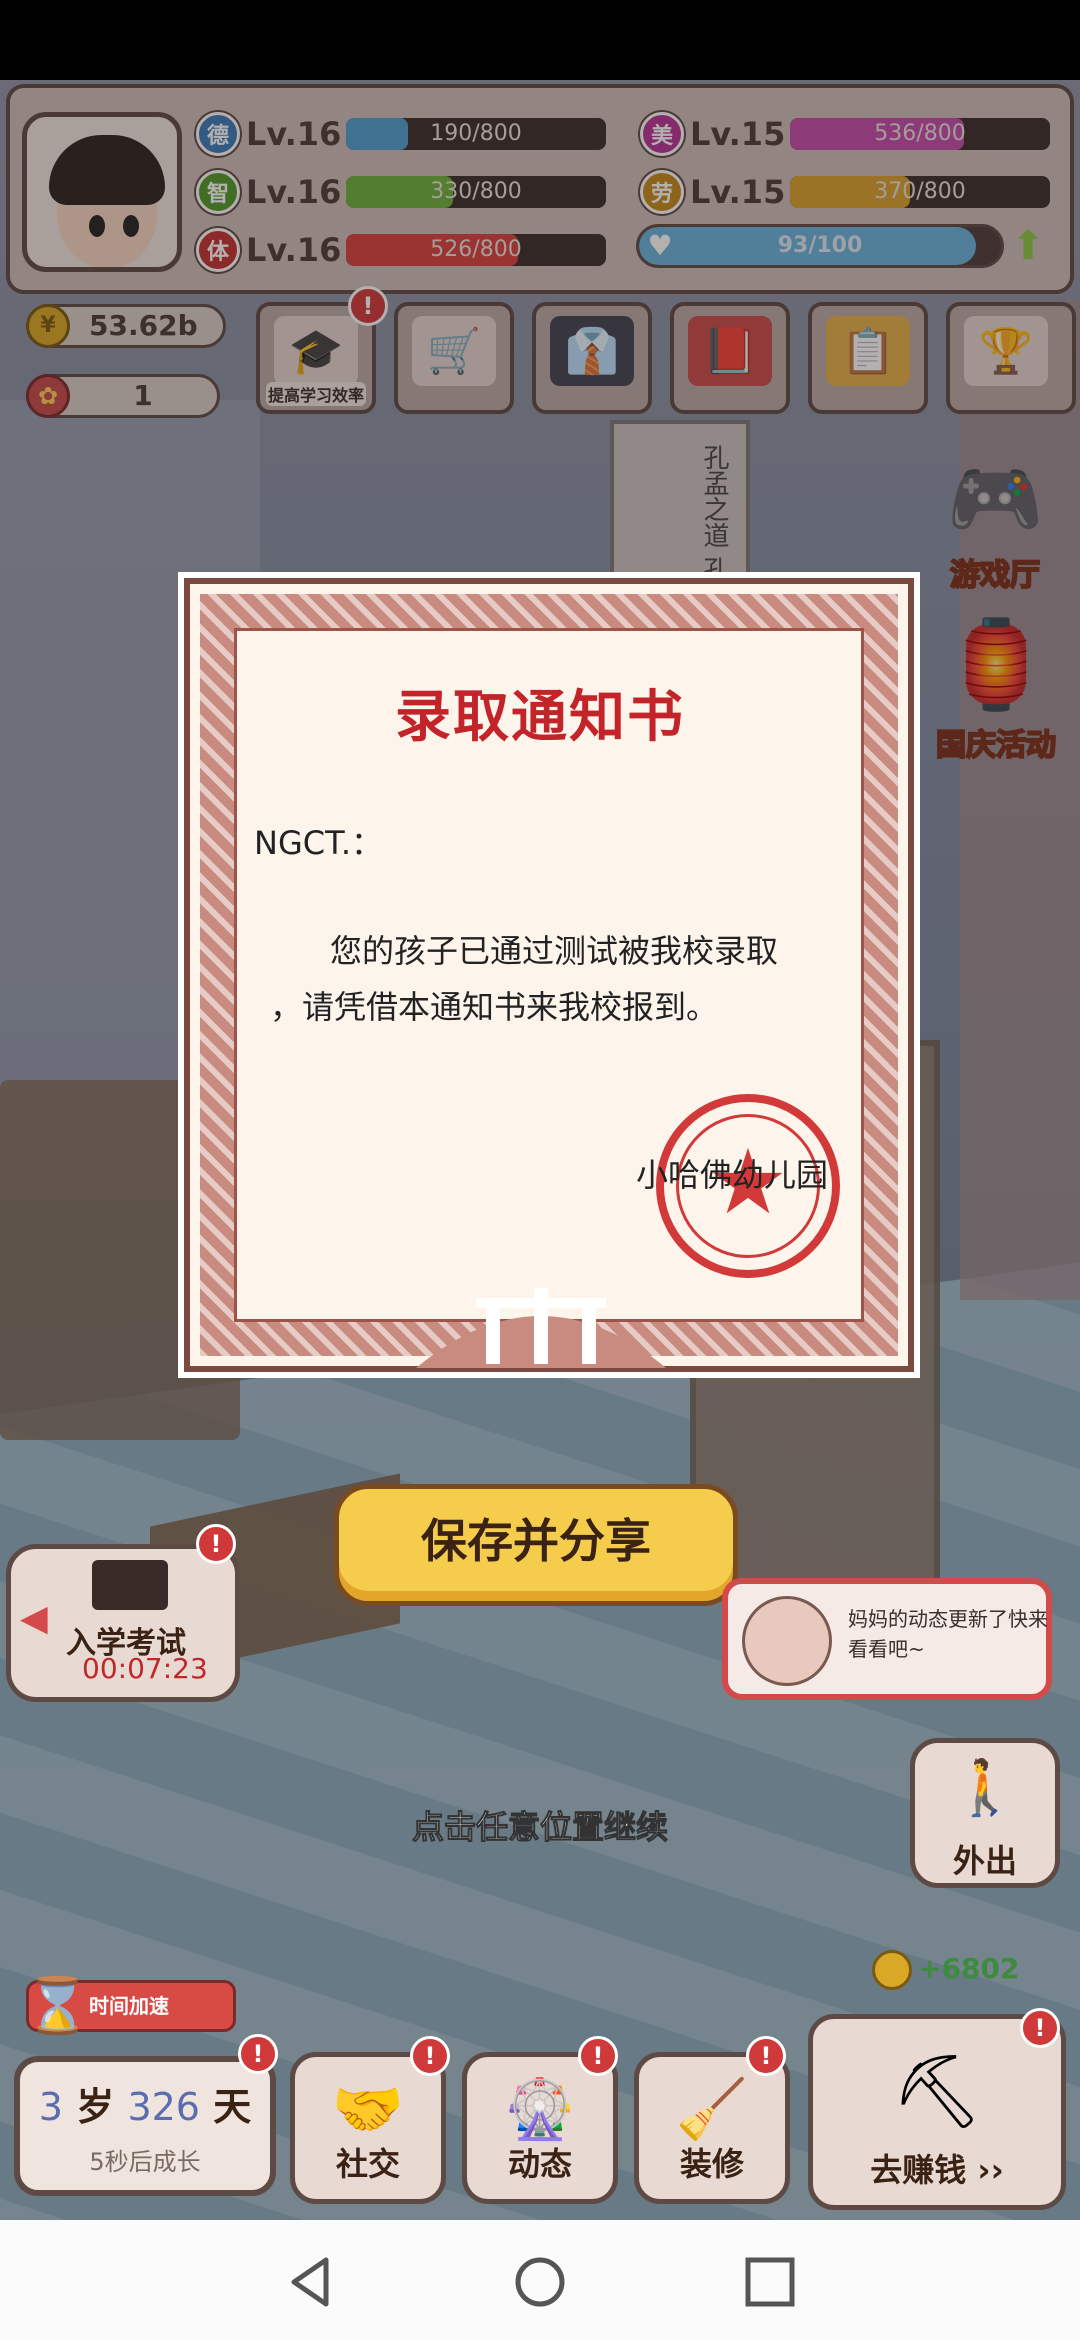 The height and width of the screenshot is (2340, 1080). What do you see at coordinates (540, 2109) in the screenshot?
I see `pinwheel-icon: 🎡` at bounding box center [540, 2109].